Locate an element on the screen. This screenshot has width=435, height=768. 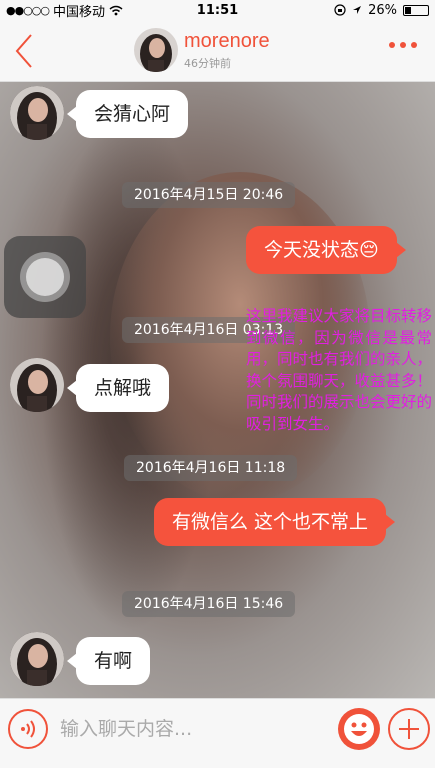
emoji-button is located at coordinates (359, 729).